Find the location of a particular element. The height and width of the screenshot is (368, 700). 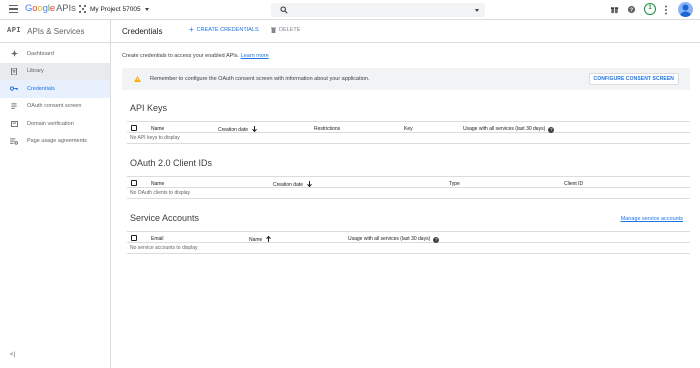

column-email: Email is located at coordinates (157, 239).